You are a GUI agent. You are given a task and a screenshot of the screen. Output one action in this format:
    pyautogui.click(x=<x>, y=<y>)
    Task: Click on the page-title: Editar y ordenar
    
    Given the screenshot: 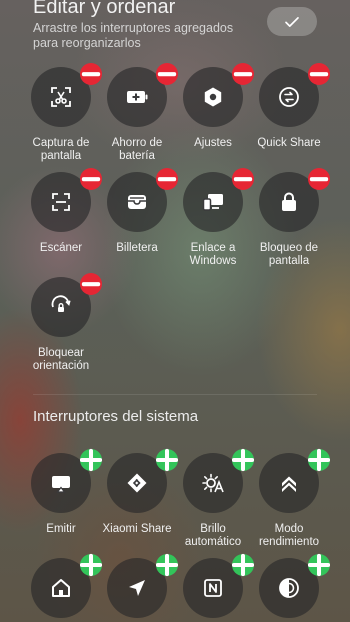 What is the action you would take?
    pyautogui.click(x=104, y=9)
    